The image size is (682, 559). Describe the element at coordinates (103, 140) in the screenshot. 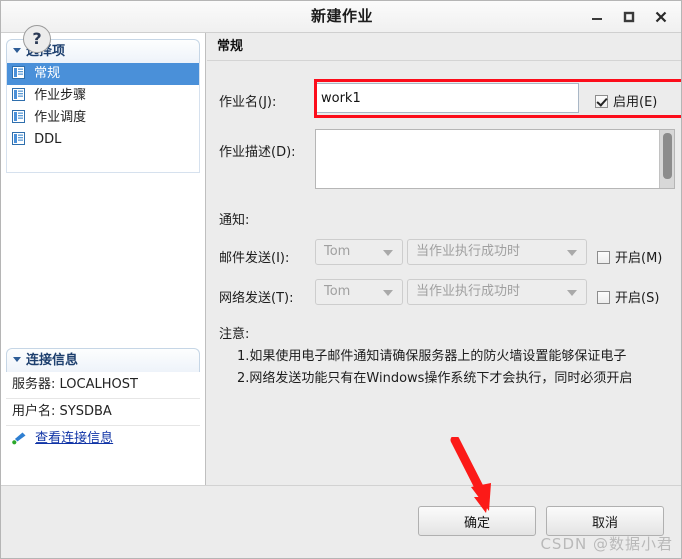

I see `sidebar-item-ddl: DDL` at that location.